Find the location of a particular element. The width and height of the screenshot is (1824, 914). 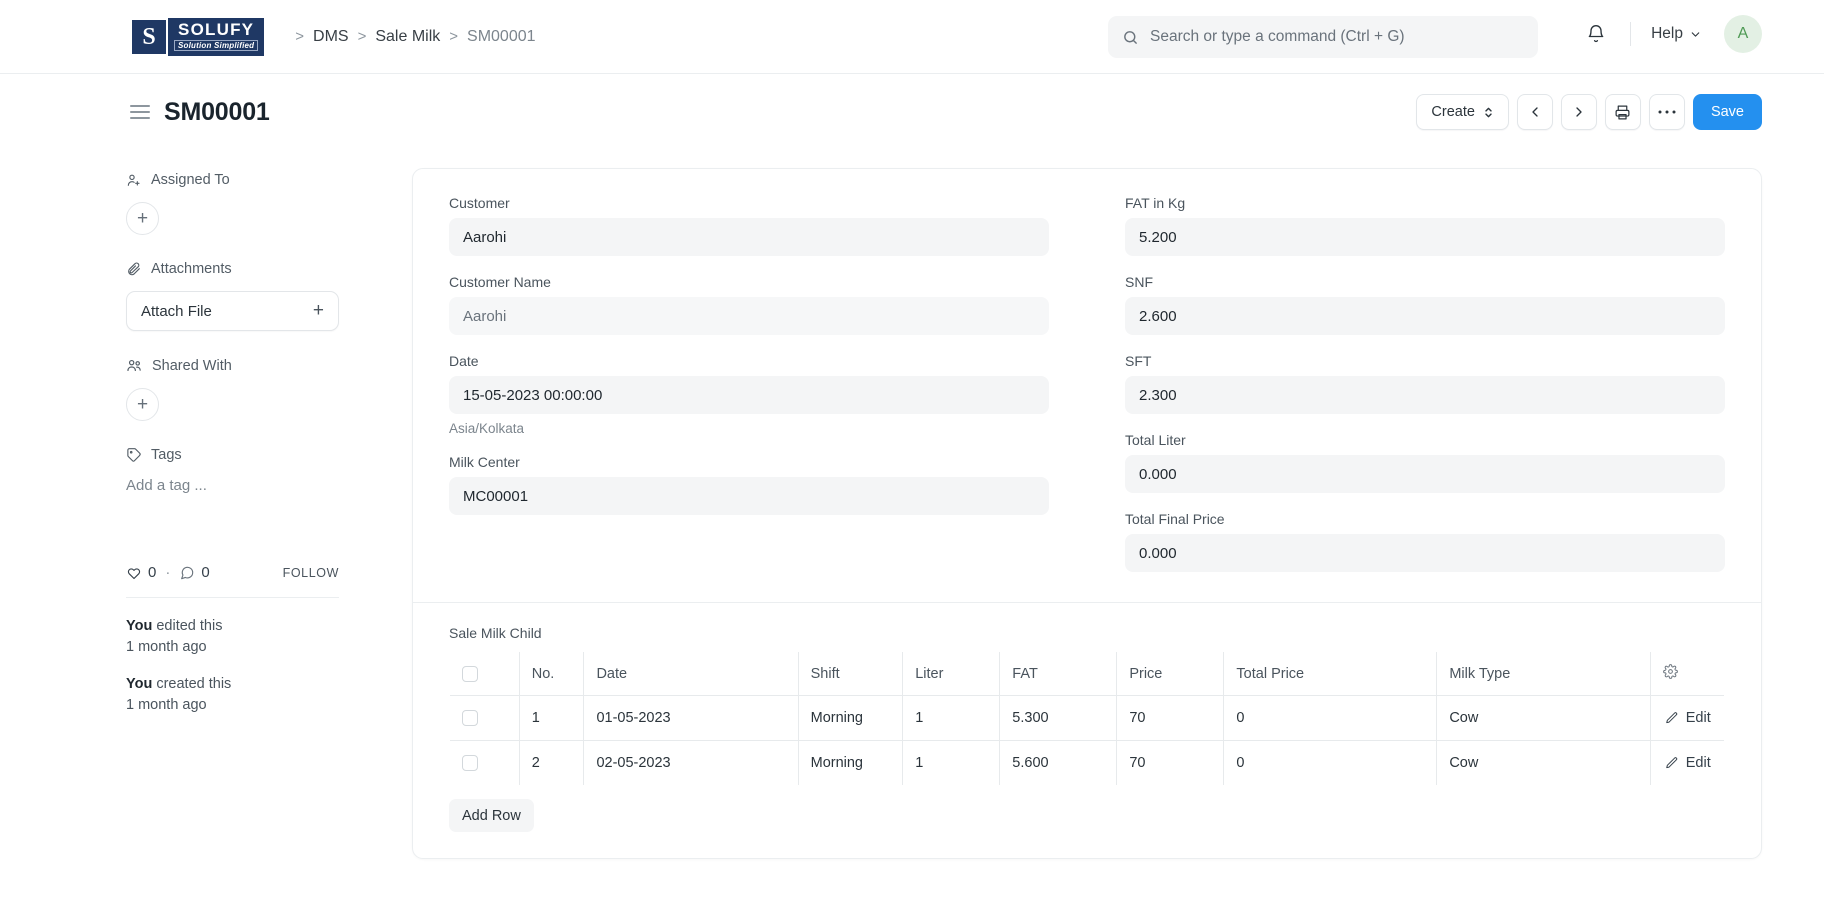

field-customer-name-input: Aarohi is located at coordinates (749, 316).